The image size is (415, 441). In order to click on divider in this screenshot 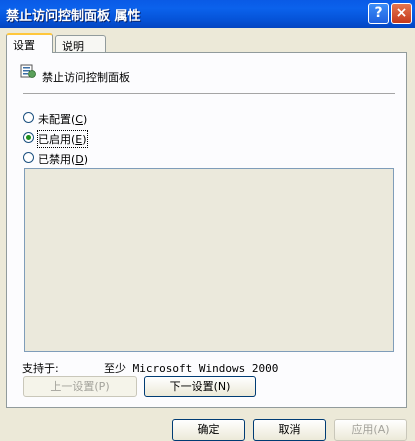, I will do `click(209, 93)`.